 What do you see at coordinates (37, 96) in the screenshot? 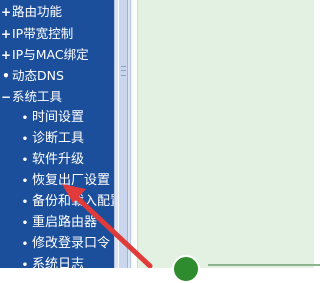
I see `nav-item-label: 系统工具` at bounding box center [37, 96].